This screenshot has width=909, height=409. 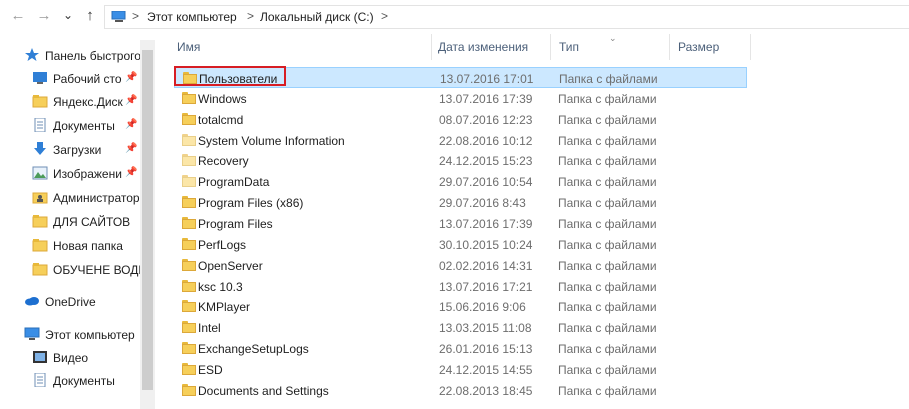 What do you see at coordinates (271, 140) in the screenshot?
I see `file-name: System Volume Information` at bounding box center [271, 140].